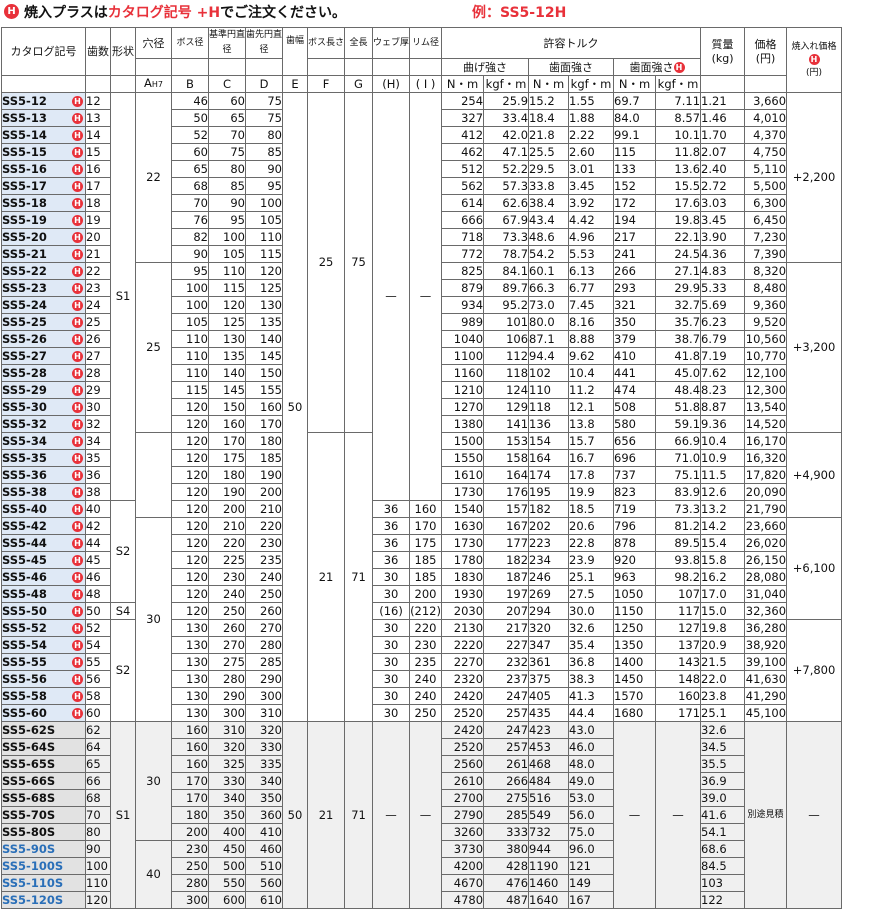  What do you see at coordinates (264, 730) in the screenshot?
I see `tip-dia: 320` at bounding box center [264, 730].